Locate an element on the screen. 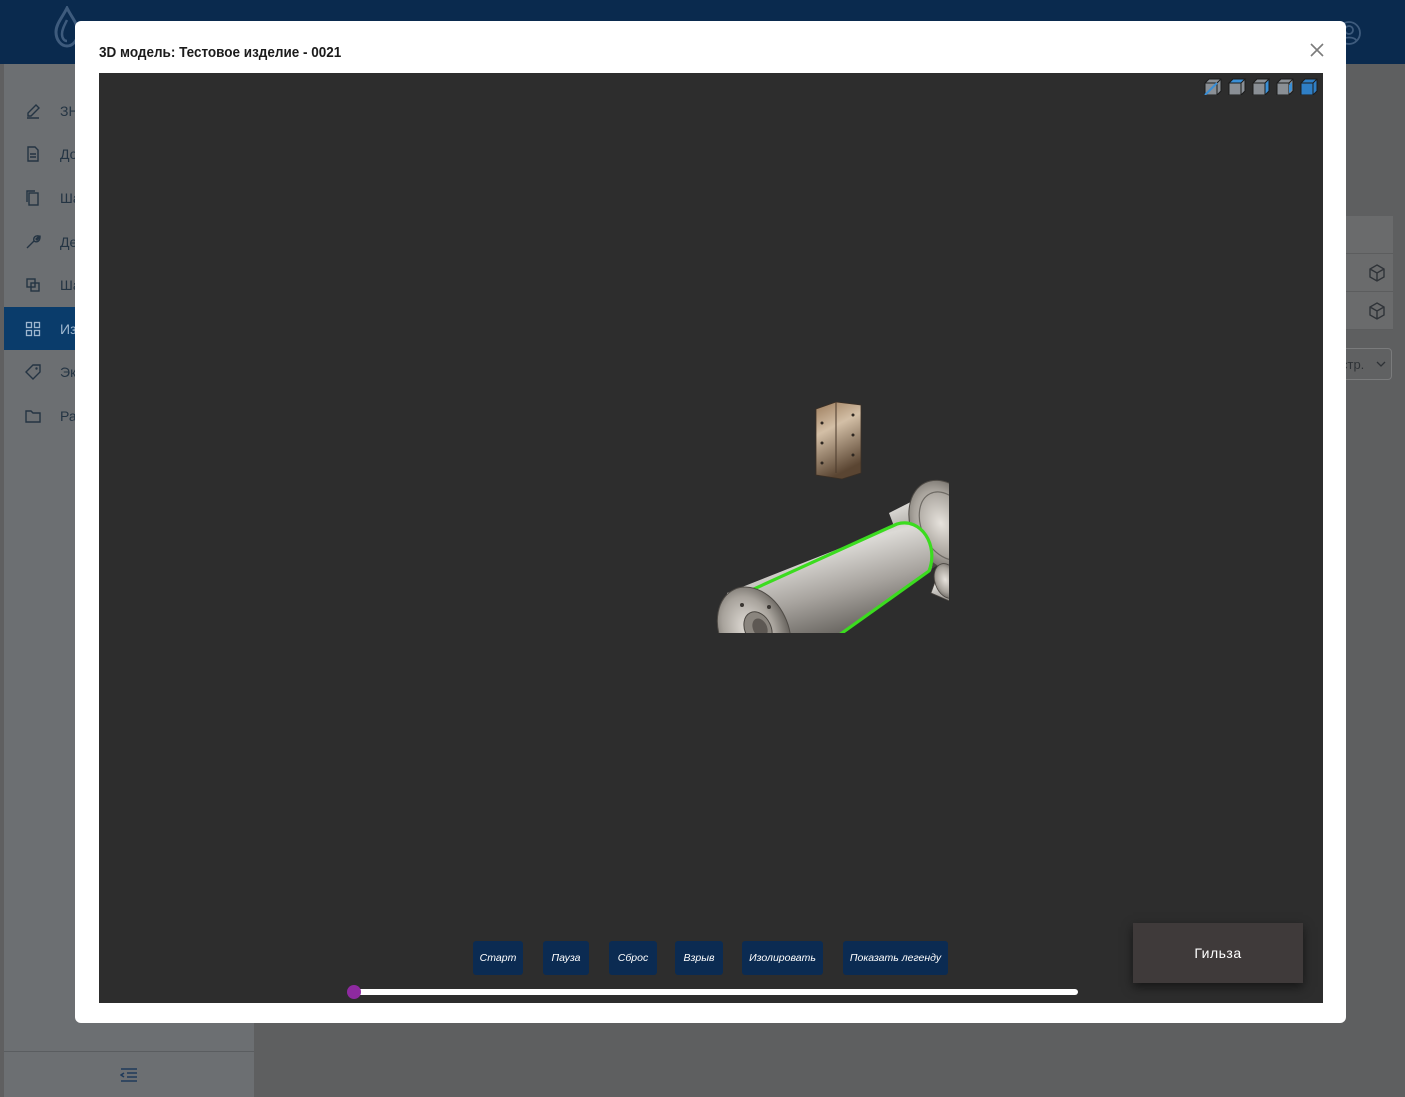  view-cube-4-icon is located at coordinates (1285, 86).